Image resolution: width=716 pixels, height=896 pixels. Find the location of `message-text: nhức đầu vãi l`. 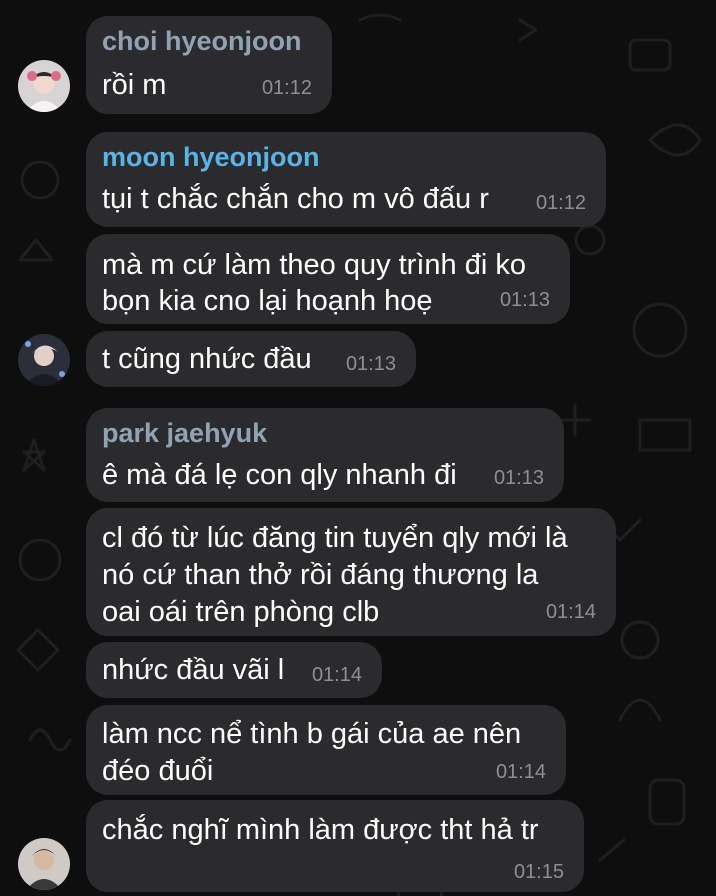

message-text: nhức đầu vãi l is located at coordinates (193, 670).